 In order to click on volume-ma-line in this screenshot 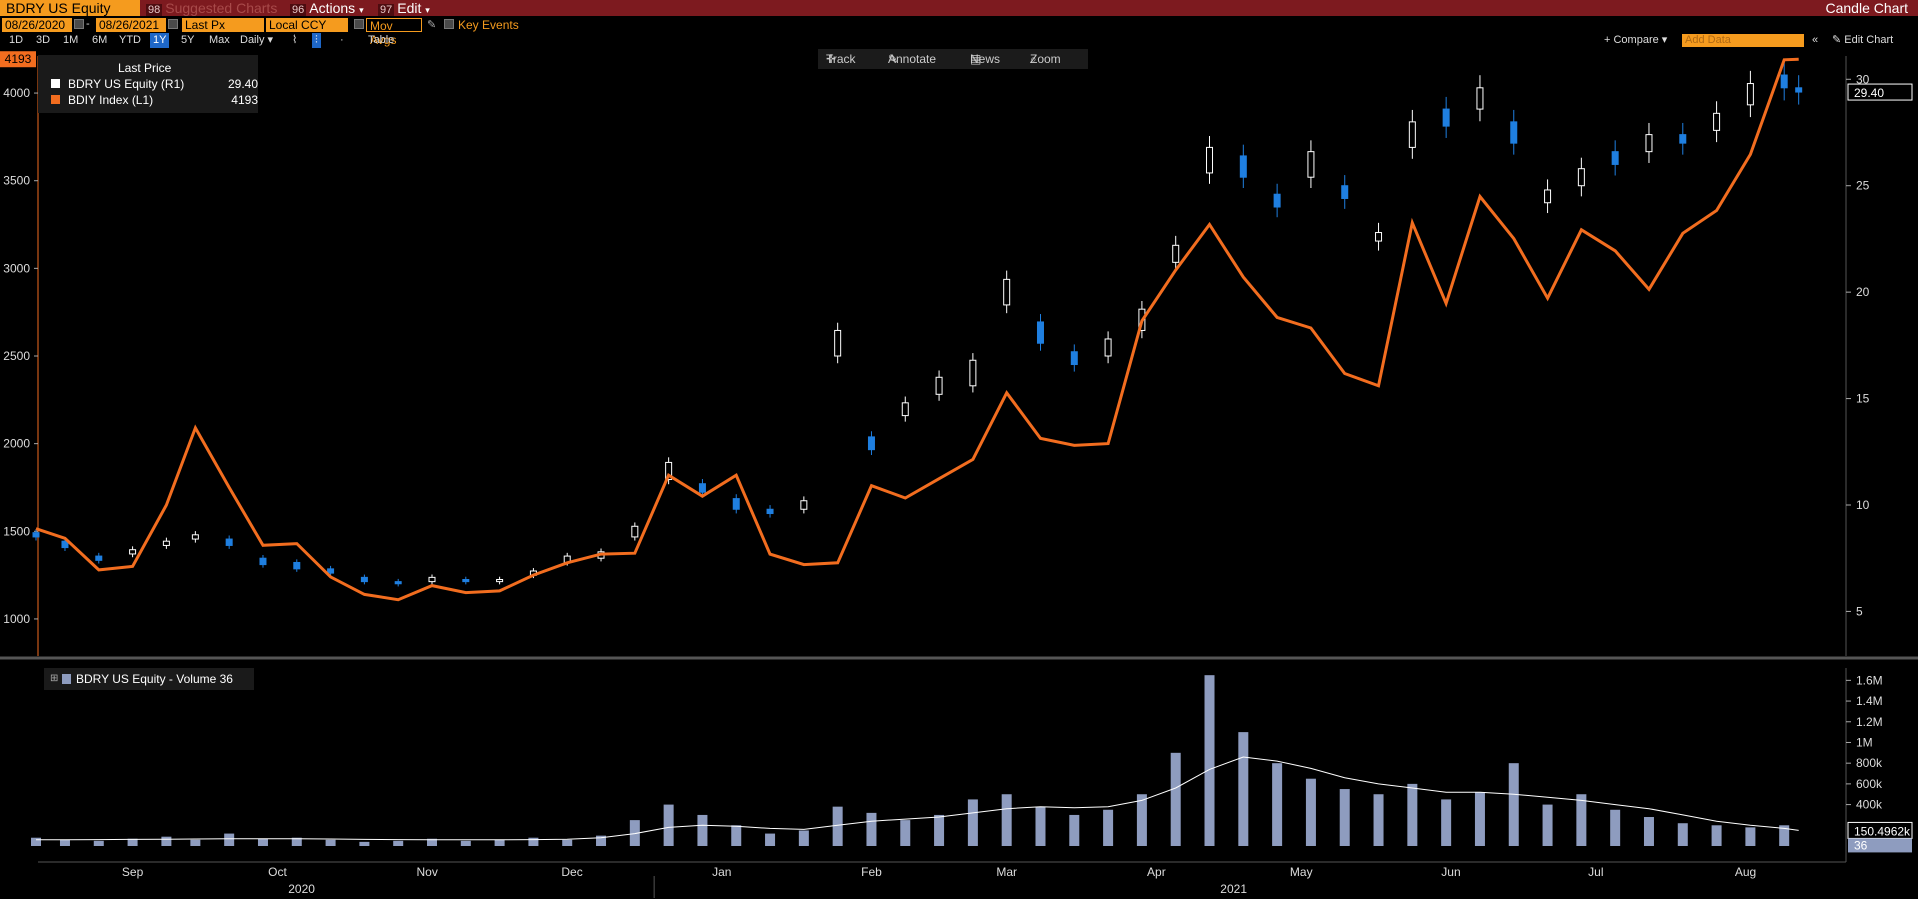, I will do `click(917, 798)`.